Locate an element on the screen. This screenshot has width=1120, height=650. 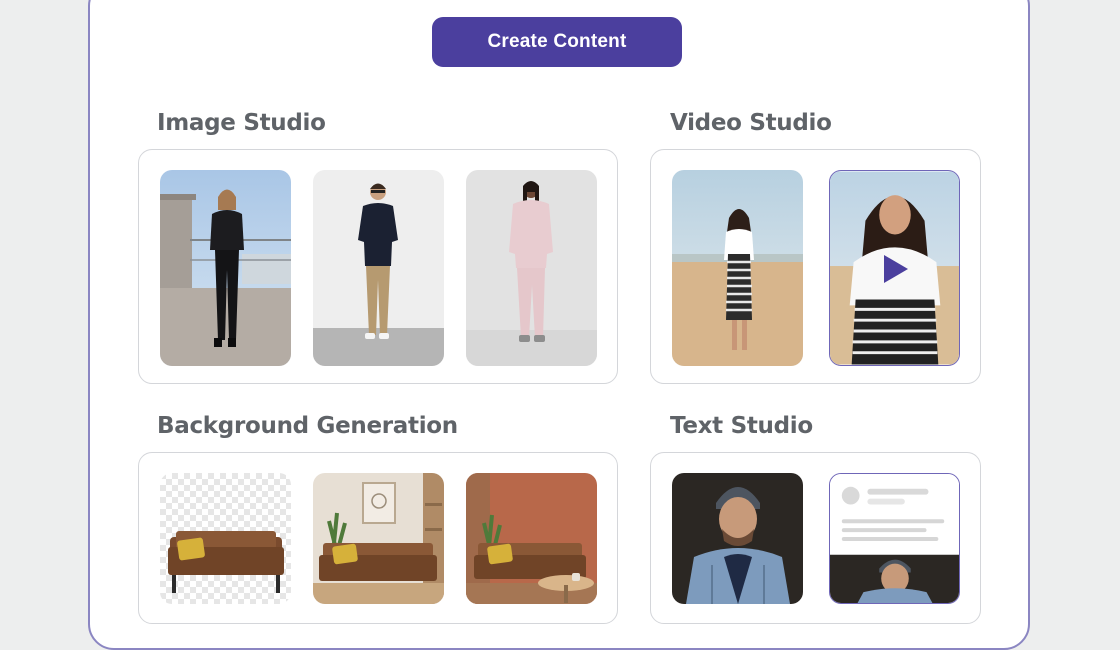
play-icon is located at coordinates (896, 269).